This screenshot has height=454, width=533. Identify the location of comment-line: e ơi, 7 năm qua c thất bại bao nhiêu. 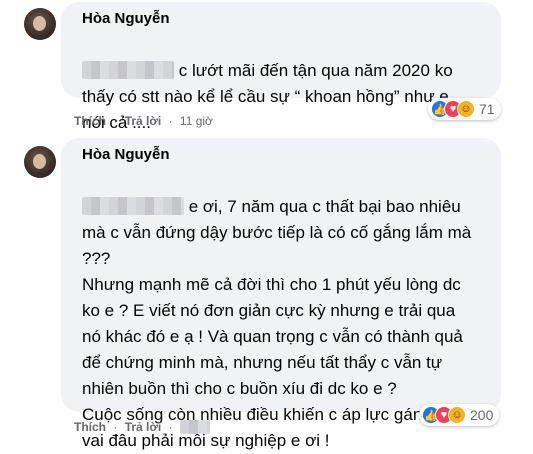
(324, 206).